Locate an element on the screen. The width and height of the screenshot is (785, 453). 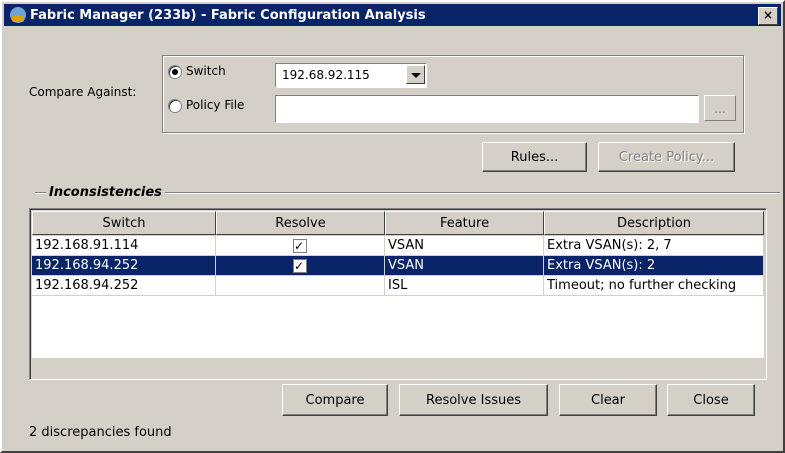
resolve-issues-button: Resolve Issues is located at coordinates (473, 400).